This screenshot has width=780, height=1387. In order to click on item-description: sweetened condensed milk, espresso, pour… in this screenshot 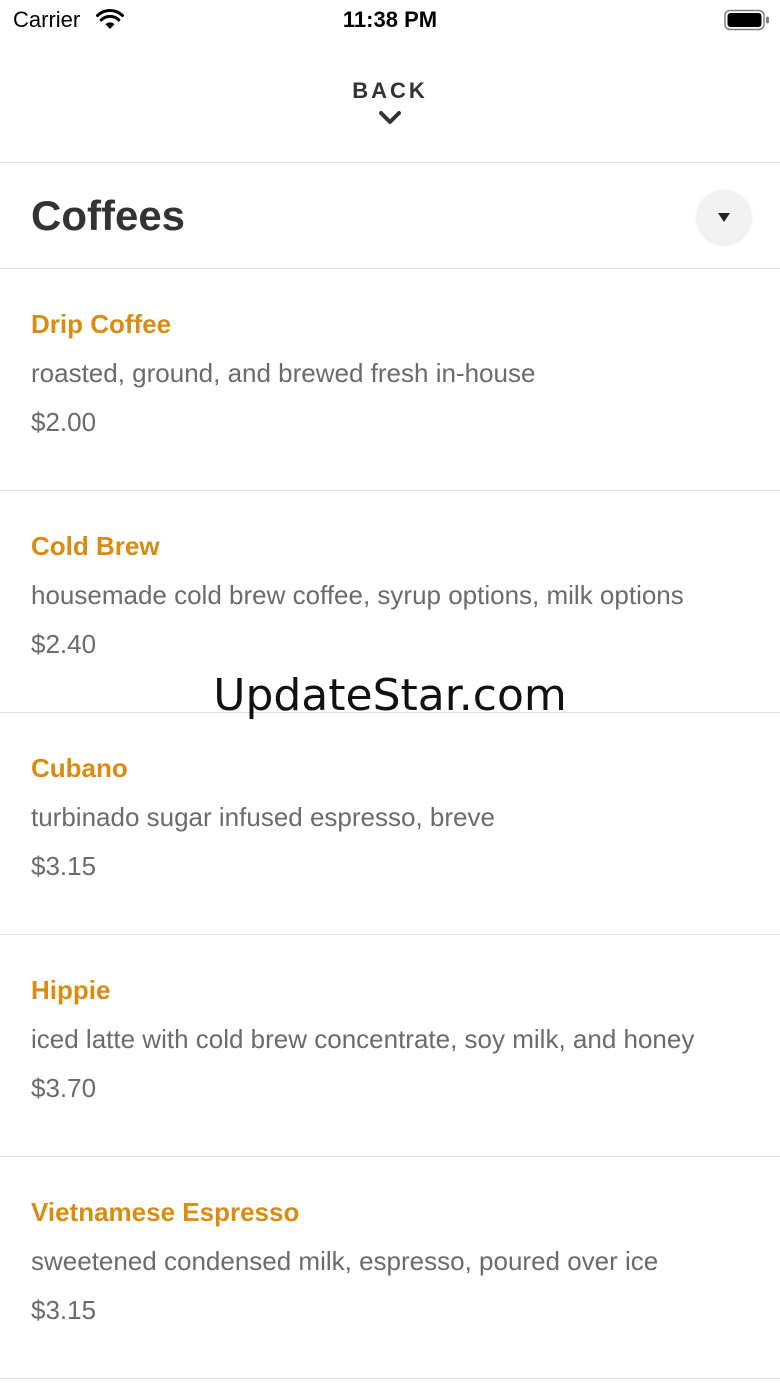, I will do `click(345, 1261)`.